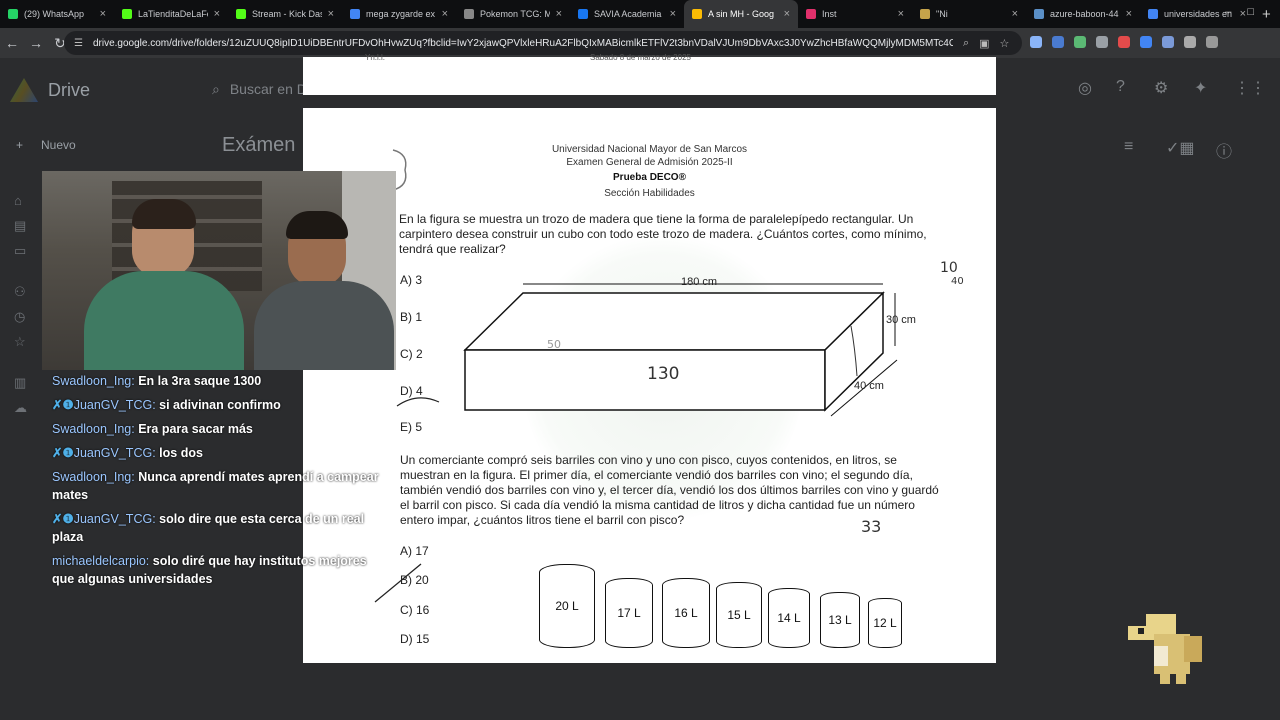 This screenshot has width=1280, height=720. Describe the element at coordinates (1083, 14) in the screenshot. I see `browser-tab: azure-baboon-44 ×` at that location.